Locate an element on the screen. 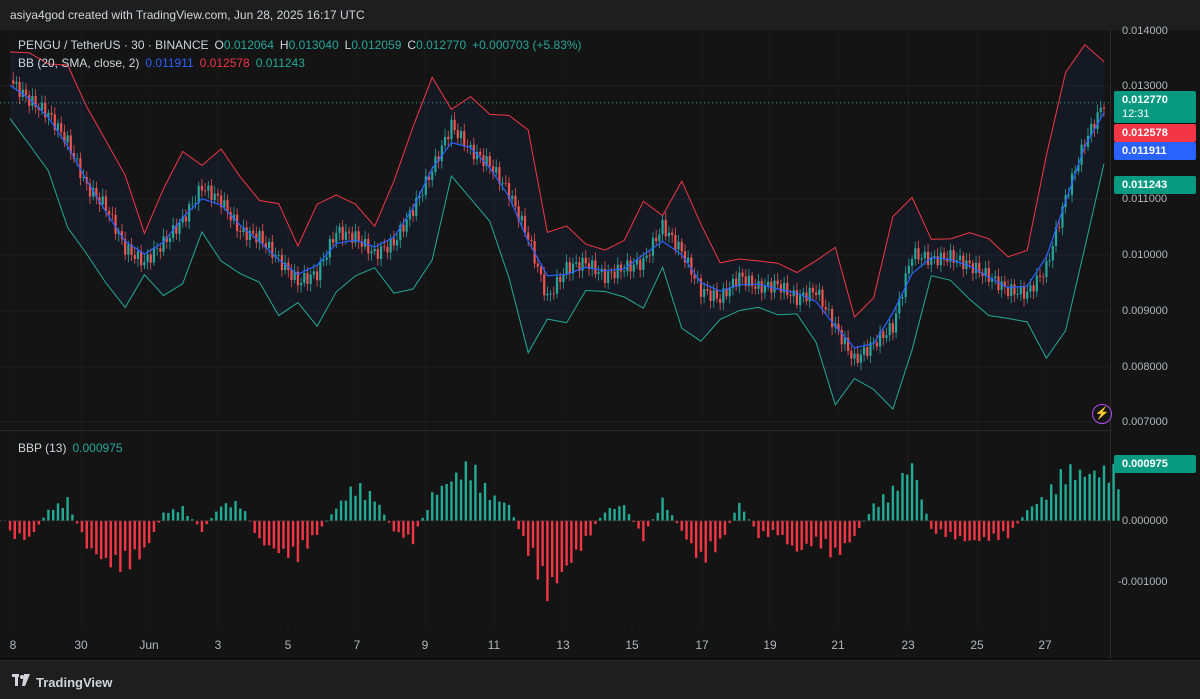 The width and height of the screenshot is (1200, 699). date-tick: Jun is located at coordinates (149, 645).